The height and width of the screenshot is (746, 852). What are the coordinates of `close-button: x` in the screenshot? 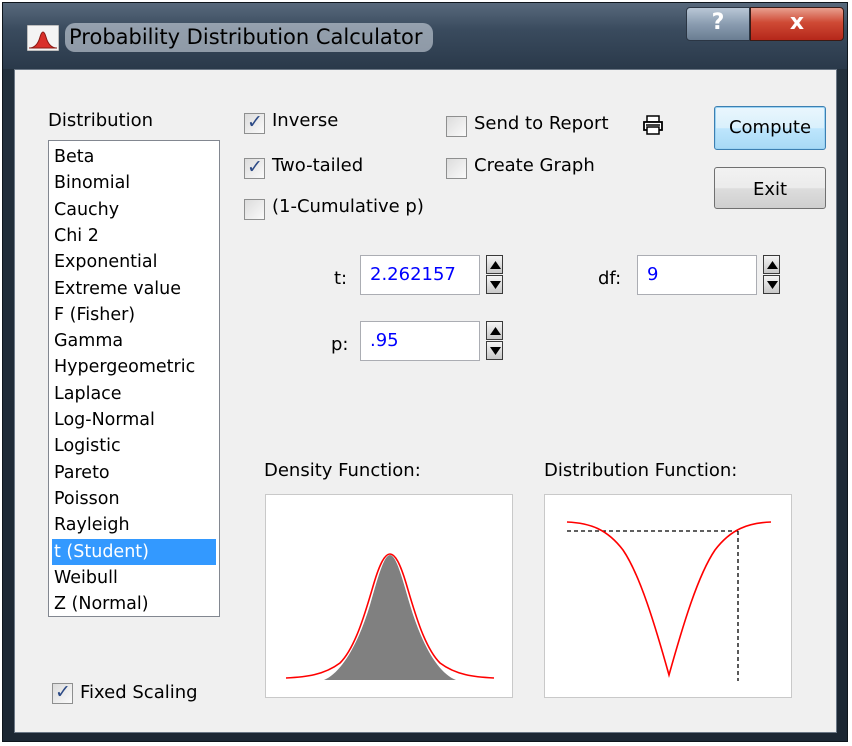 It's located at (797, 24).